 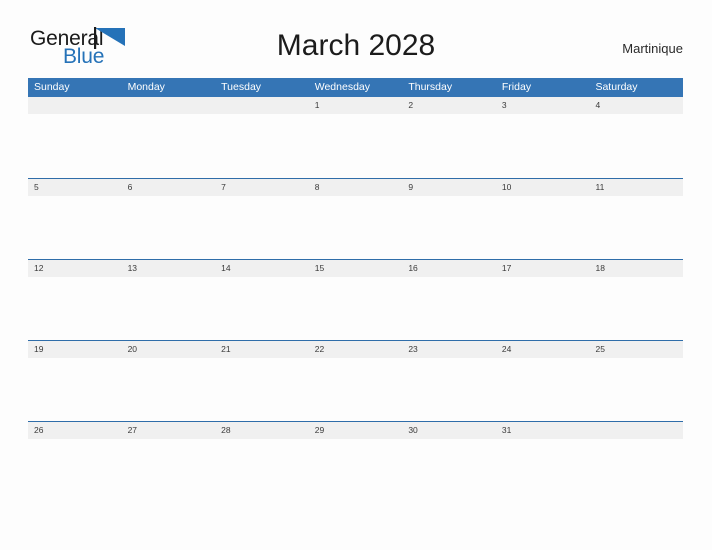 What do you see at coordinates (319, 268) in the screenshot?
I see `day-number: 15` at bounding box center [319, 268].